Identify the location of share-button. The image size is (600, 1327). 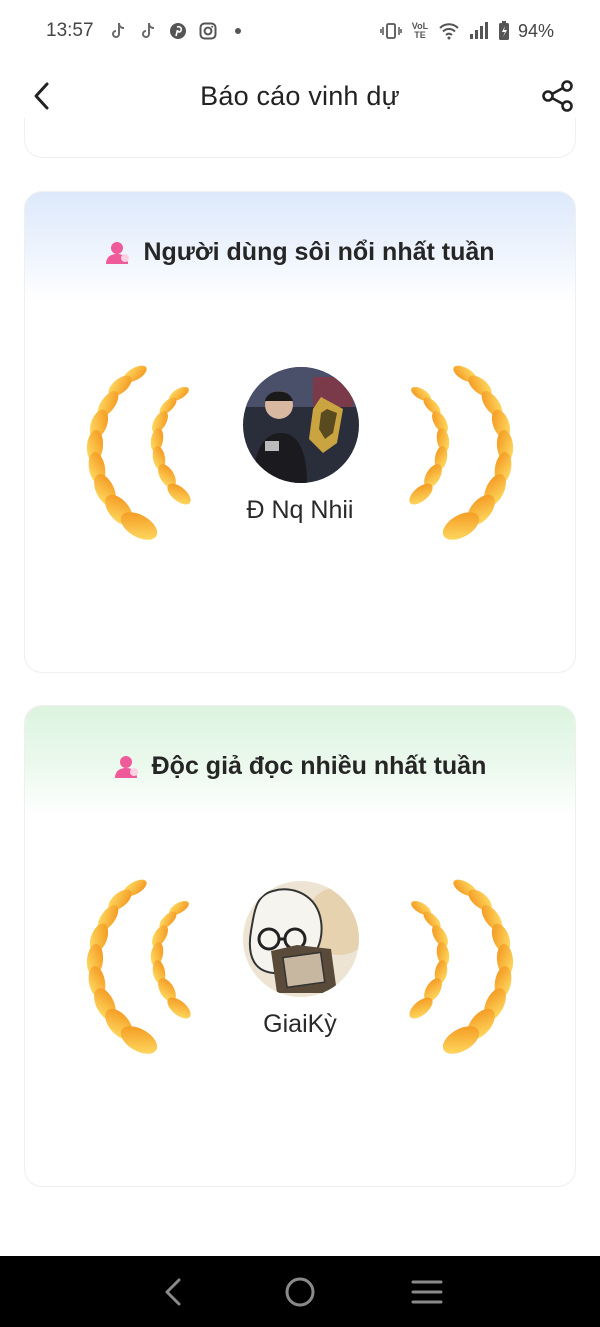
(558, 96).